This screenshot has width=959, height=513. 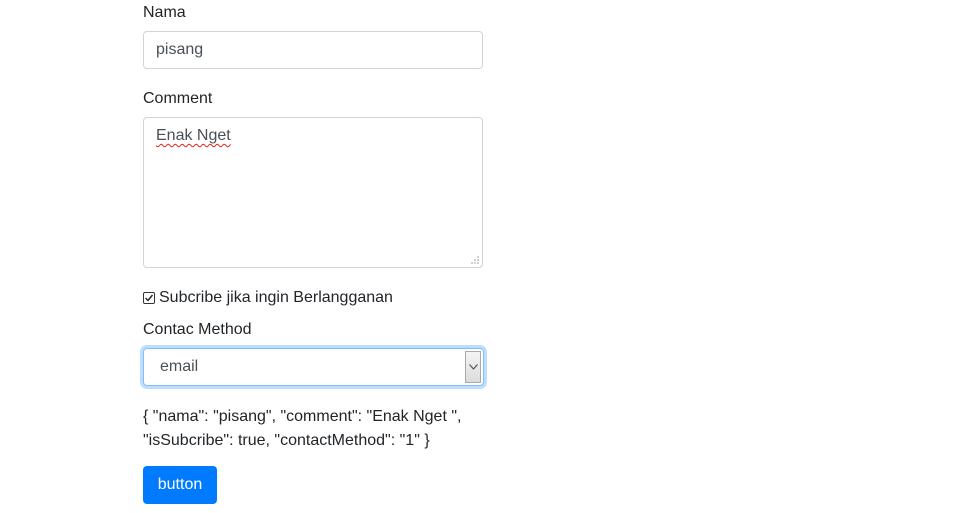 What do you see at coordinates (276, 297) in the screenshot?
I see `subscribe-label: Subcribe jika ingin Berlangganan` at bounding box center [276, 297].